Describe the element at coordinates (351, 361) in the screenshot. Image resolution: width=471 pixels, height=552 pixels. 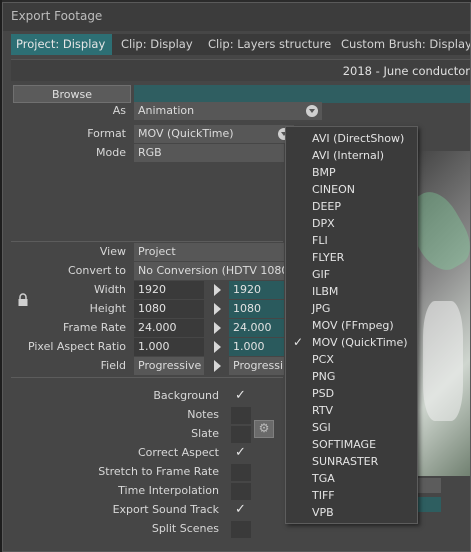
I see `menu-item: PCX` at that location.